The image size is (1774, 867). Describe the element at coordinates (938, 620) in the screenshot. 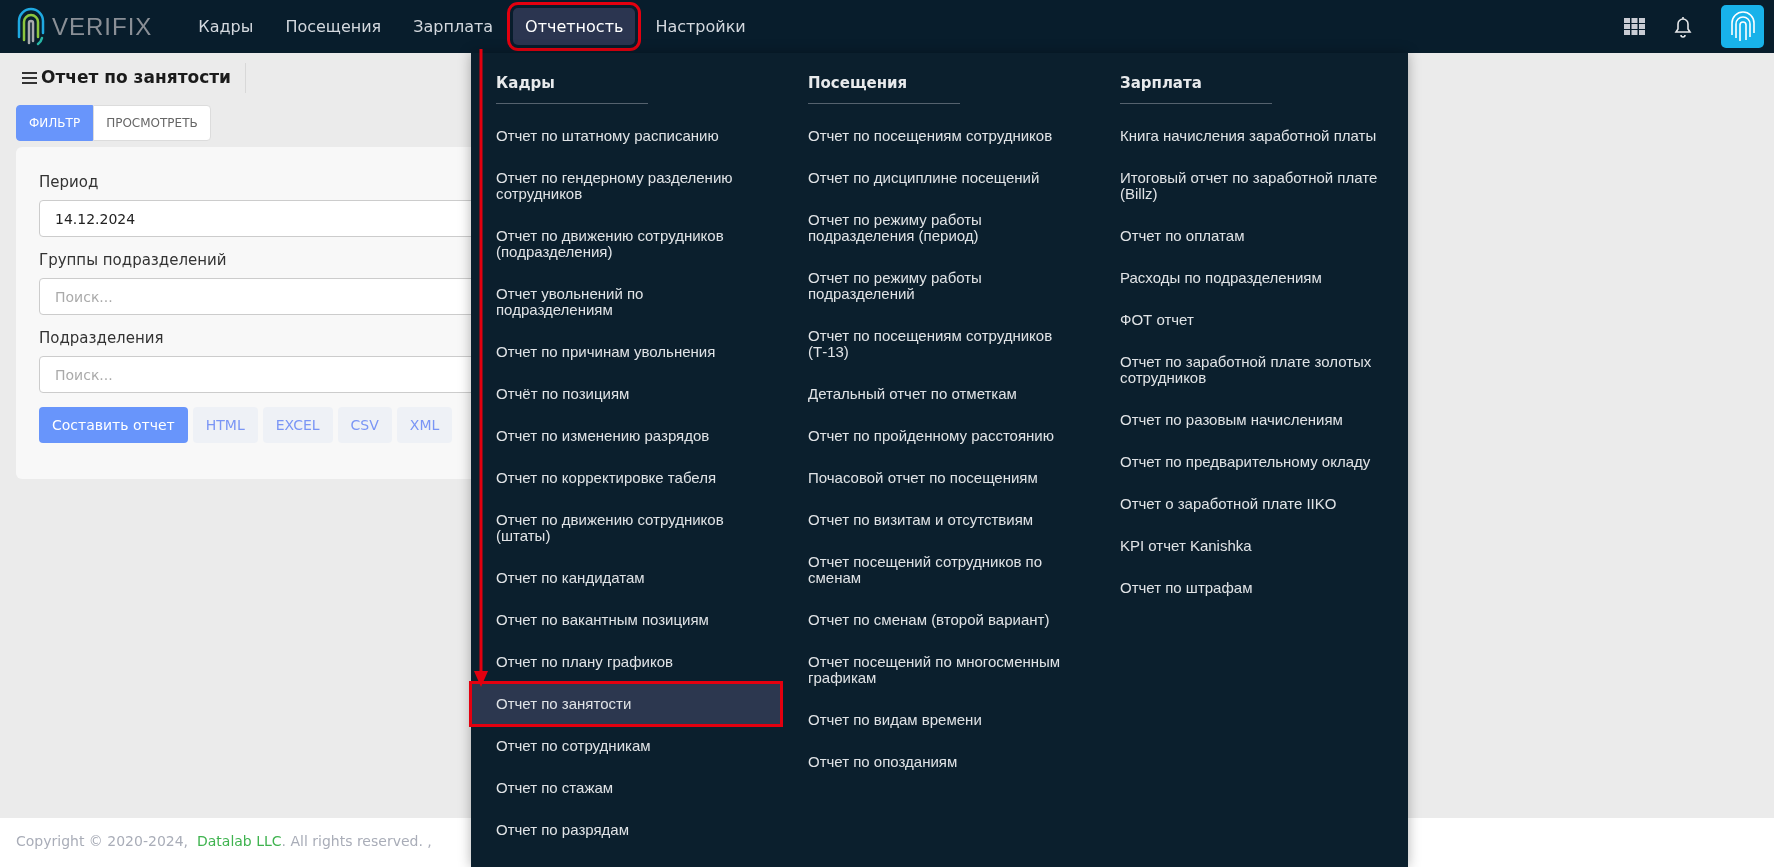

I see `menu-item: Отчет по сменам (второй вариант)` at that location.